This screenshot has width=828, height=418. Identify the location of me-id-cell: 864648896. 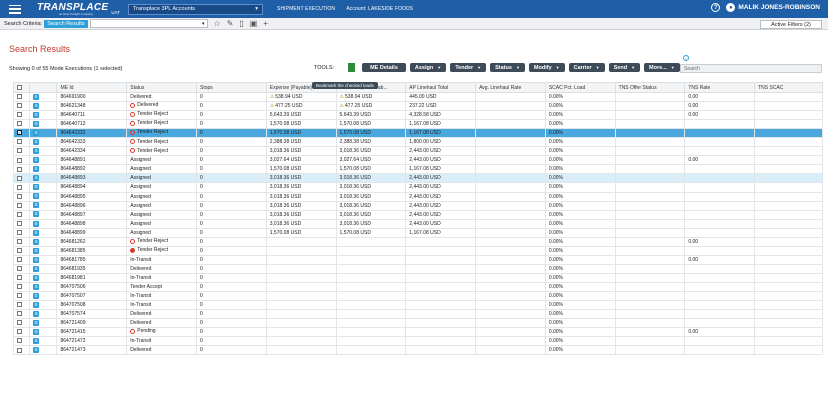
(92, 205).